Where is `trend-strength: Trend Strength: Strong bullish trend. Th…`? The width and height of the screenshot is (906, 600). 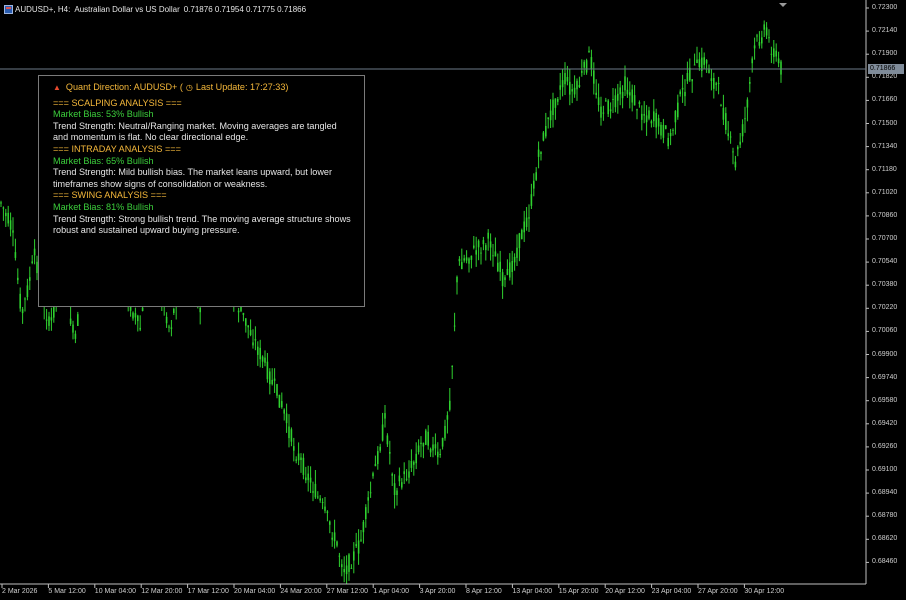
trend-strength: Trend Strength: Strong bullish trend. Th… is located at coordinates (202, 224).